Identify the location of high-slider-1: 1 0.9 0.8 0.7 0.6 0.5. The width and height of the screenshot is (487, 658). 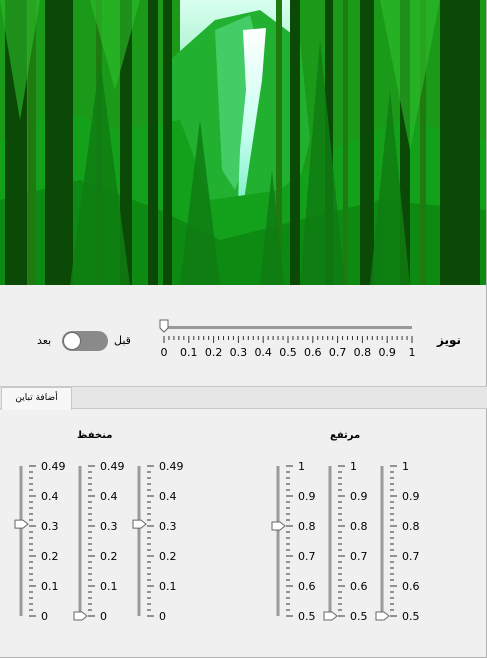
(299, 543).